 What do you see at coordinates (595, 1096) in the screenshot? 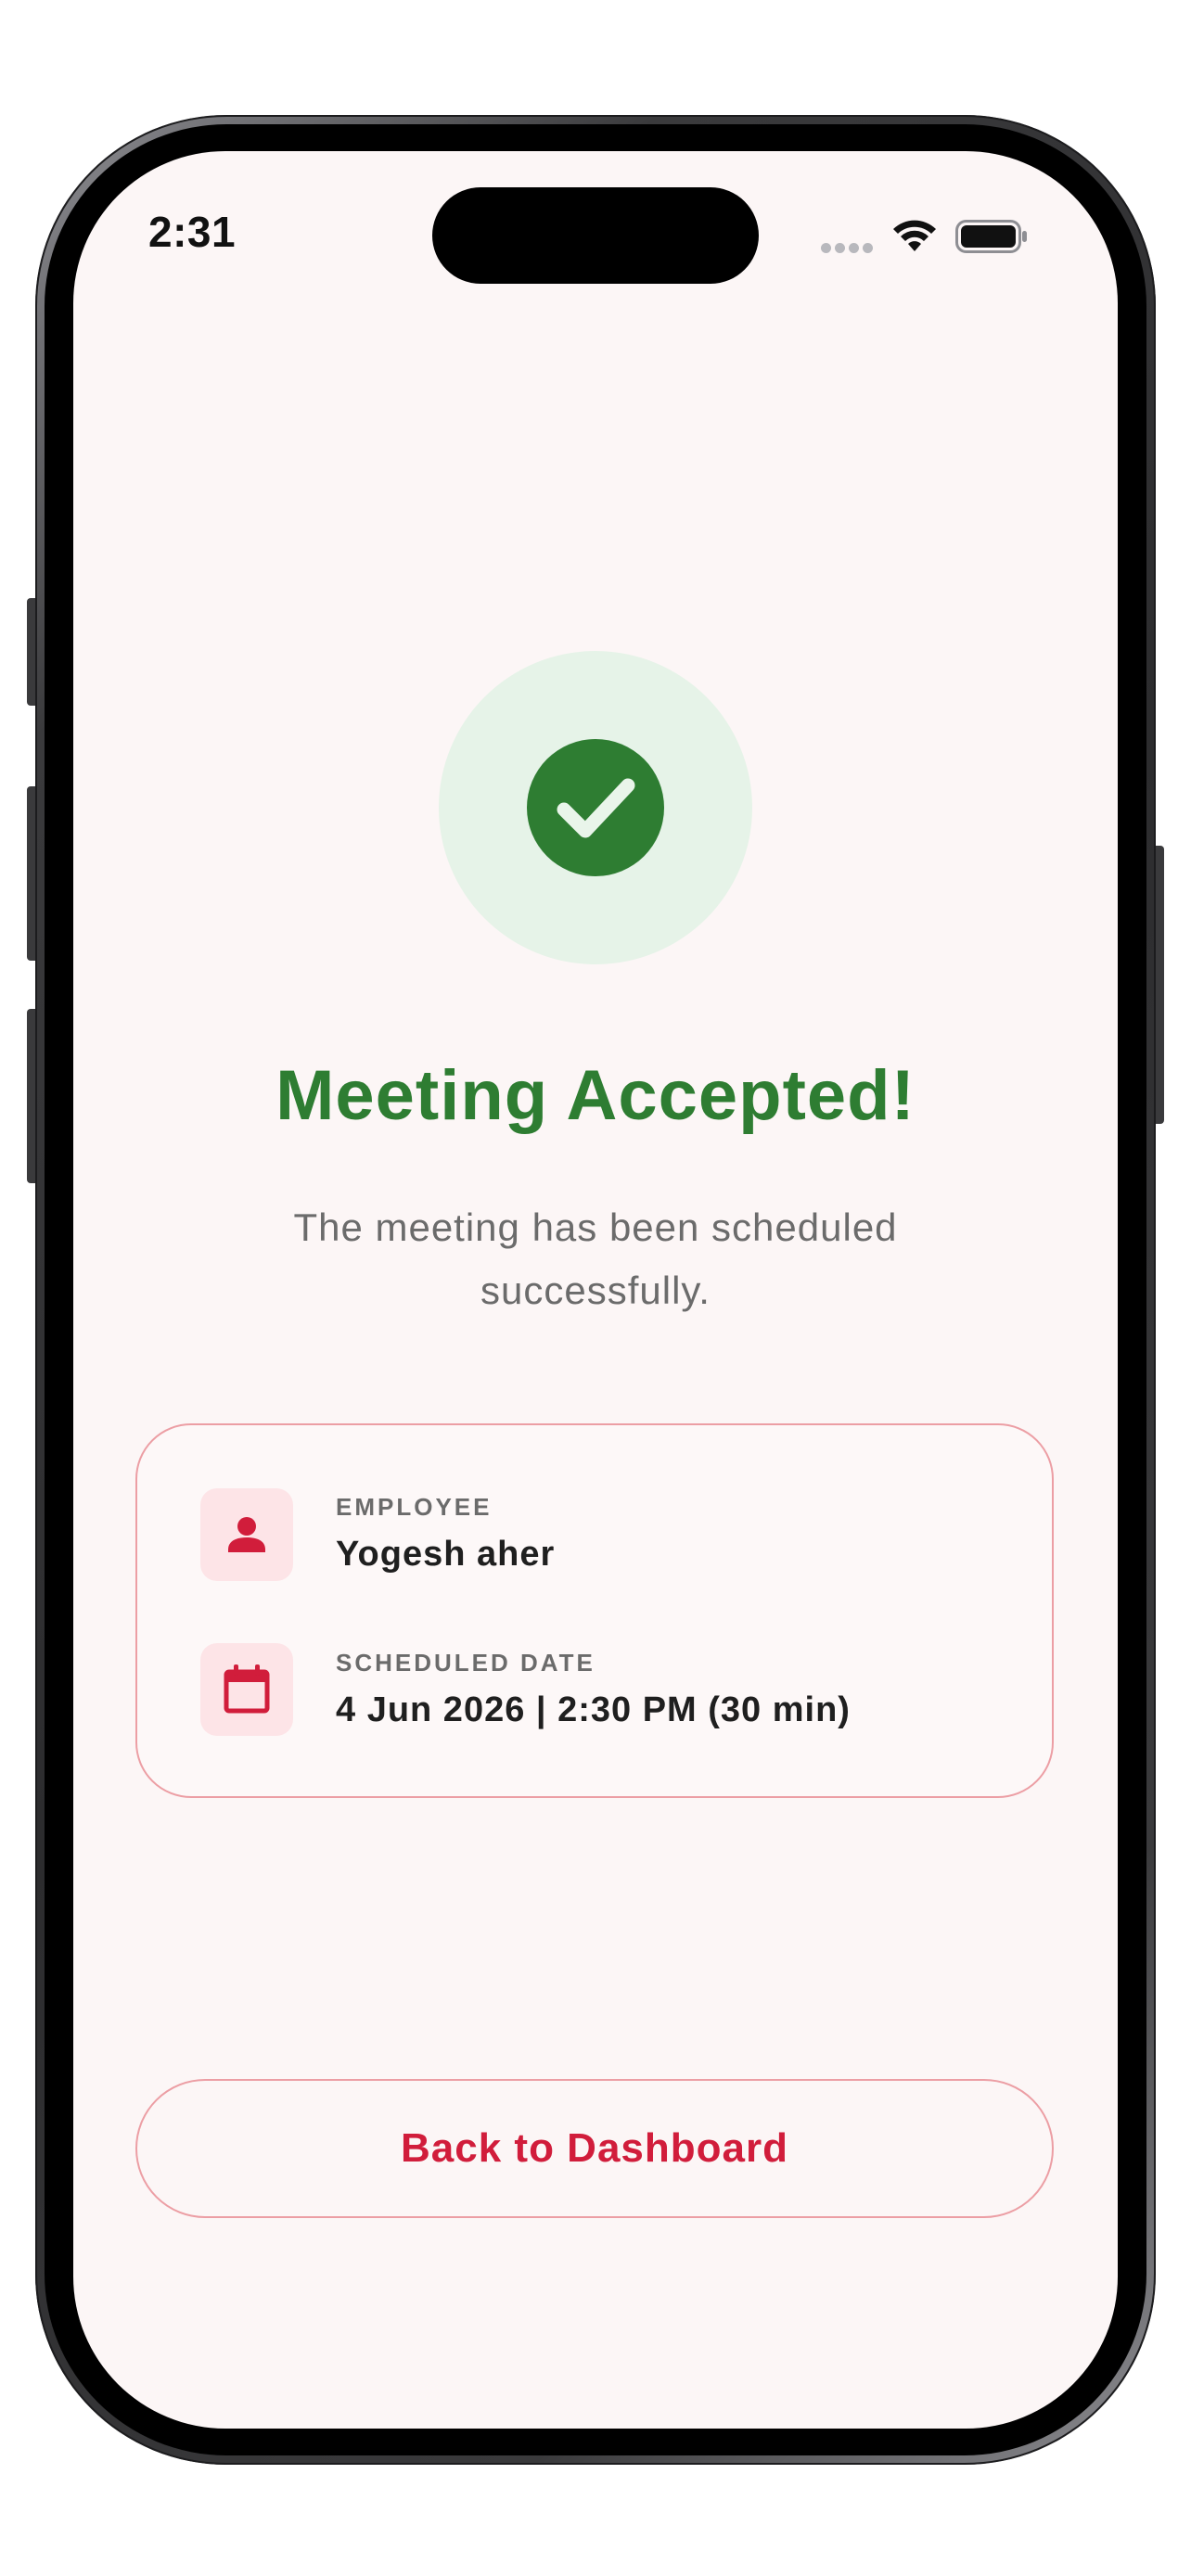
I see `confirmation-title: Meeting Accepted!` at bounding box center [595, 1096].